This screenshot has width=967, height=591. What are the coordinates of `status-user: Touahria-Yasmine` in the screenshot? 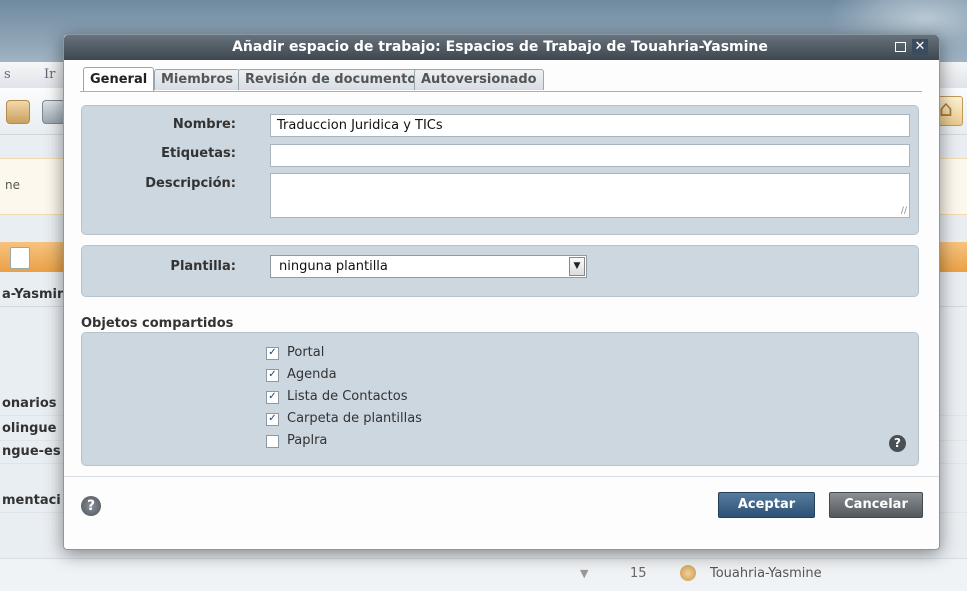 It's located at (766, 573).